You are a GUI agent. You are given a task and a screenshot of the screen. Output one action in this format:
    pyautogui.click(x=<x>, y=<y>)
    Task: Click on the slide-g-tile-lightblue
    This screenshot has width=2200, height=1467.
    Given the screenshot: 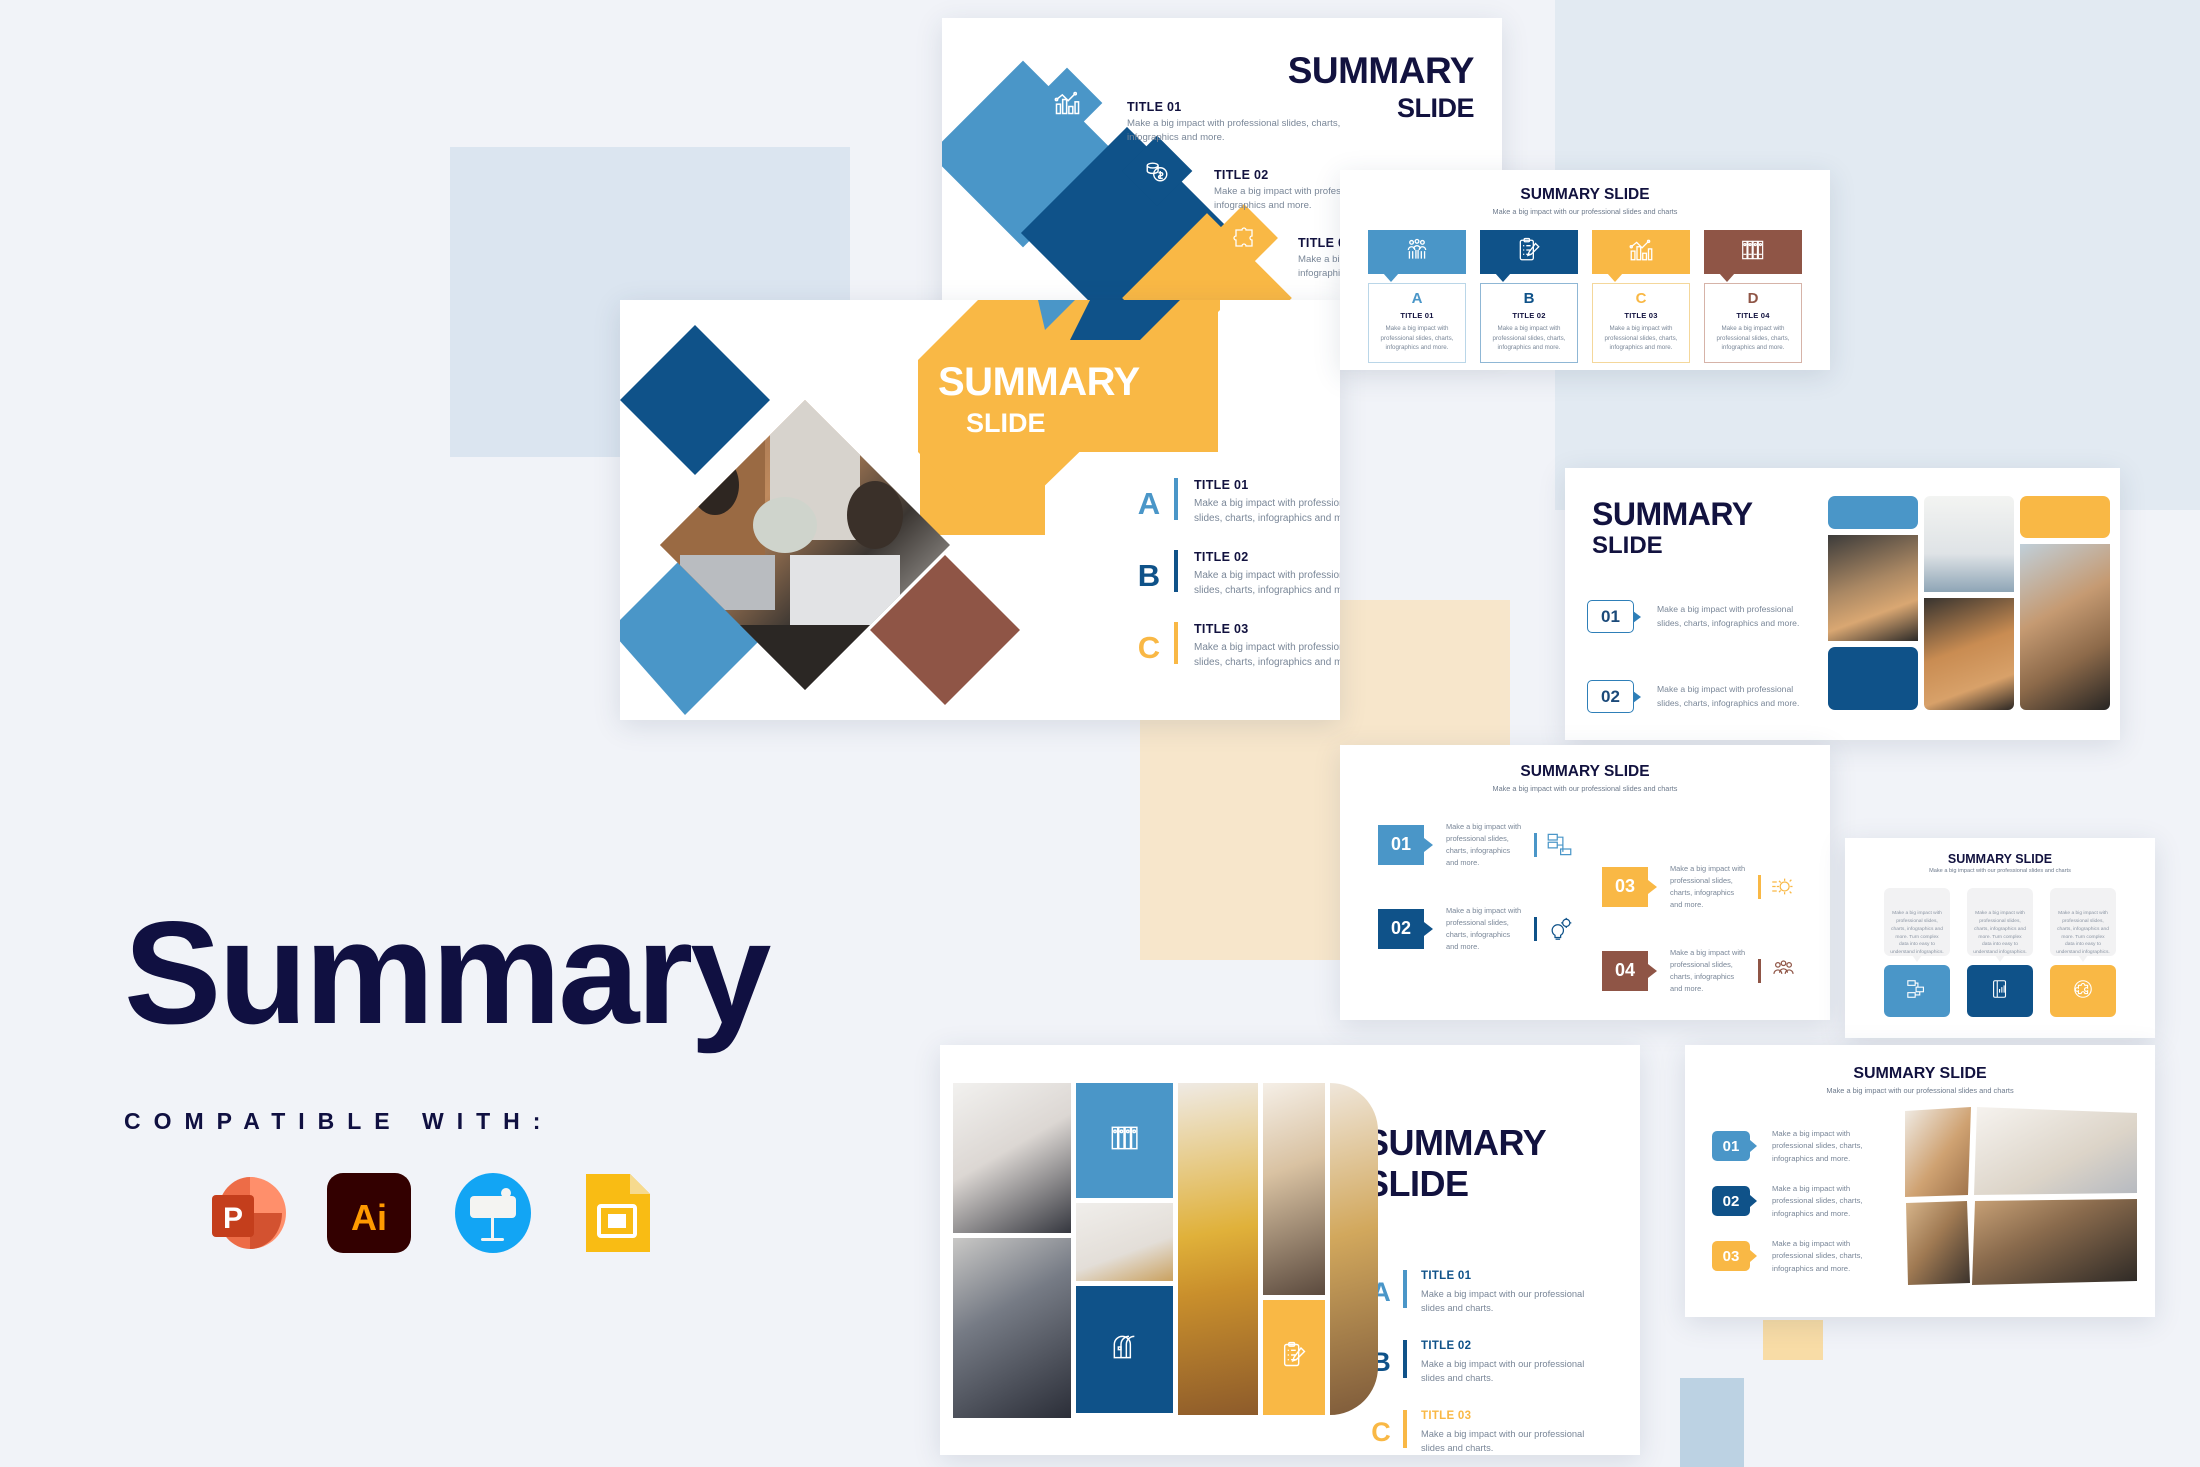 What is the action you would take?
    pyautogui.click(x=1124, y=1140)
    